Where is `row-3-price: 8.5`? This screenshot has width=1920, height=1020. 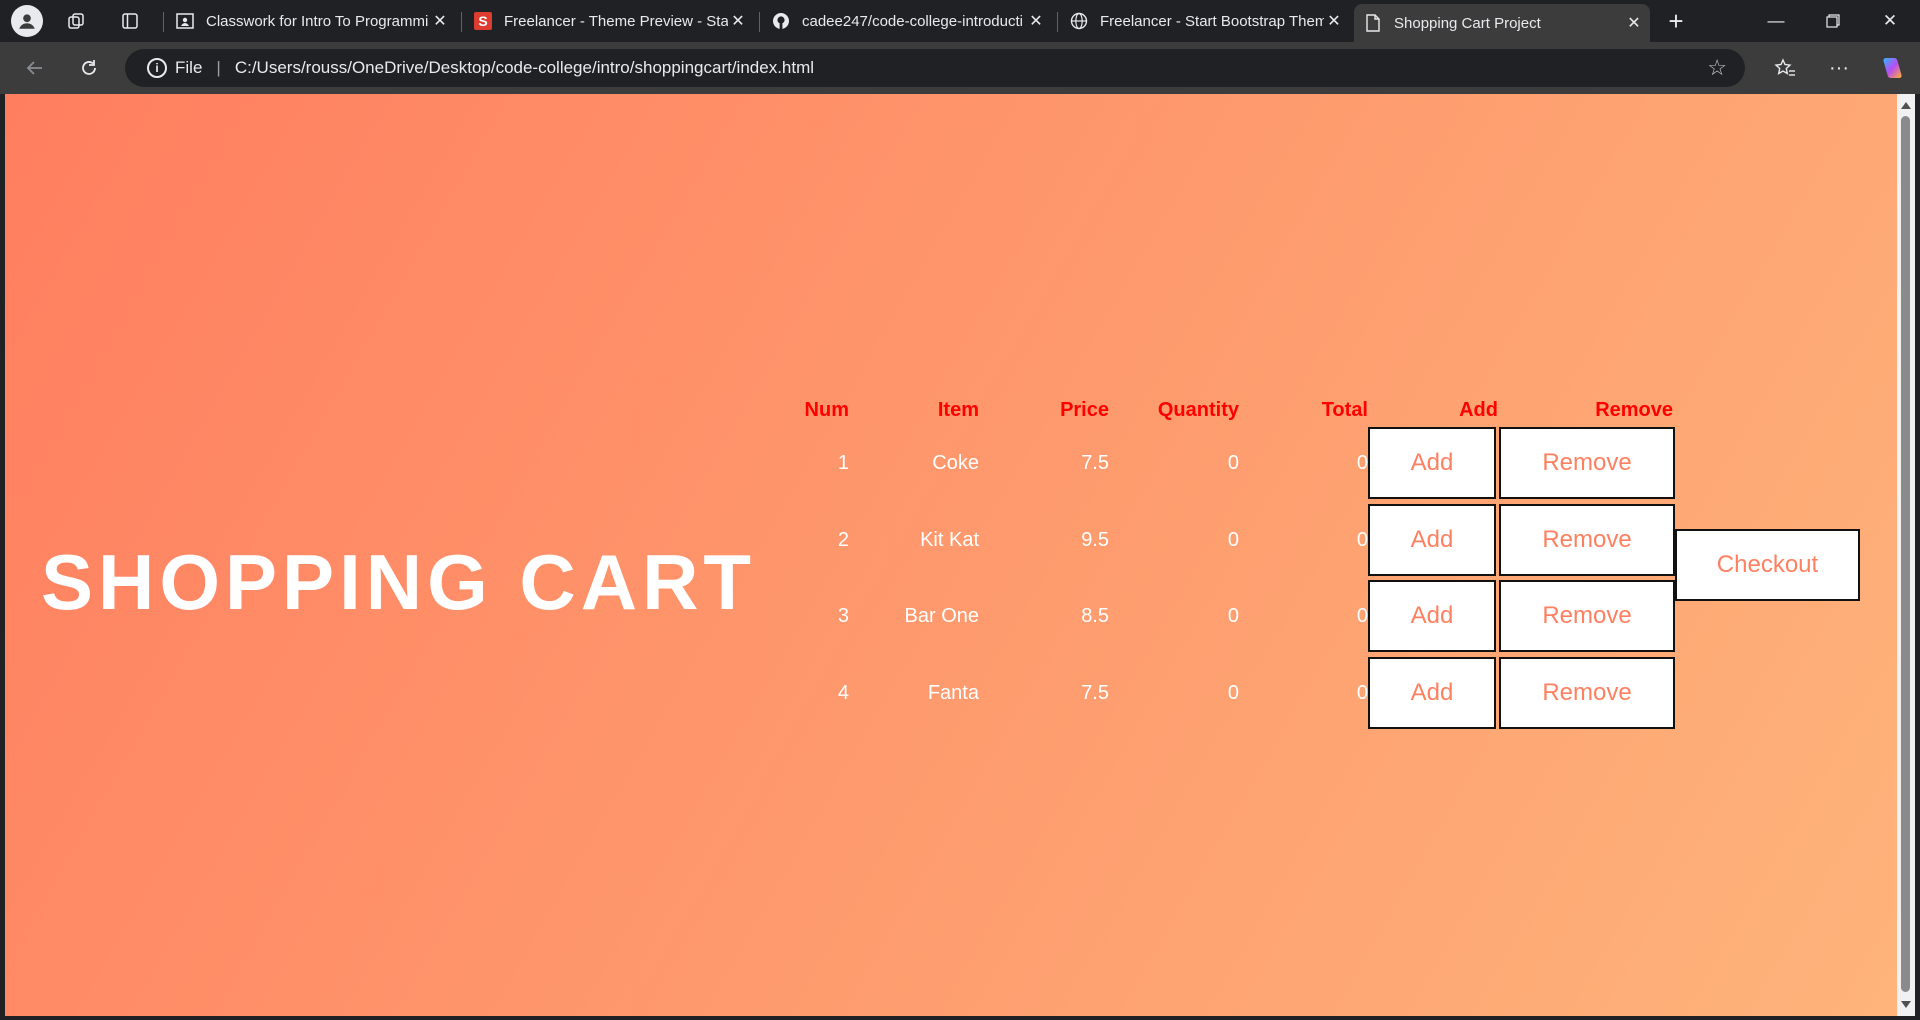
row-3-price: 8.5 is located at coordinates (1095, 616).